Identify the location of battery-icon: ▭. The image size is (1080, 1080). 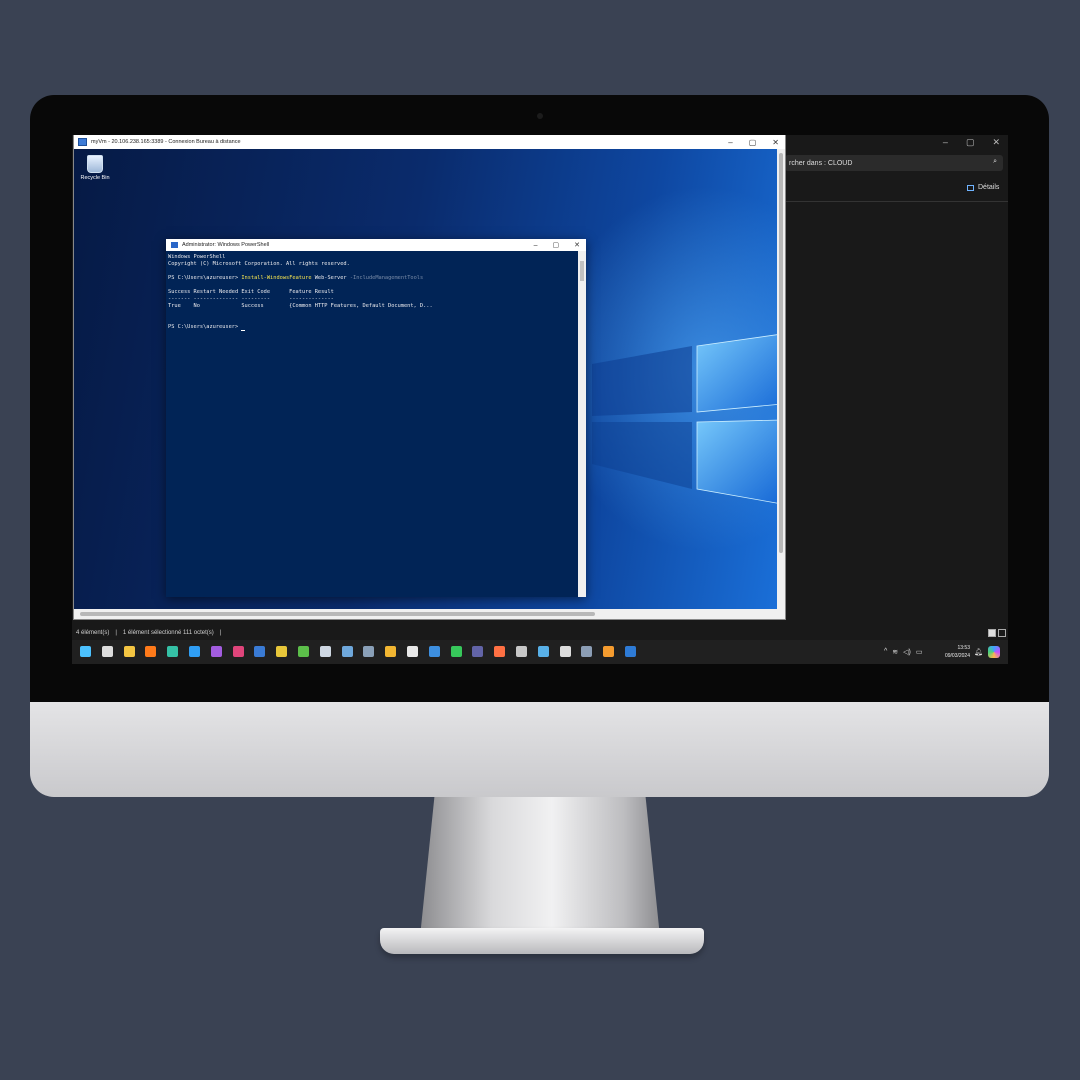
(919, 652).